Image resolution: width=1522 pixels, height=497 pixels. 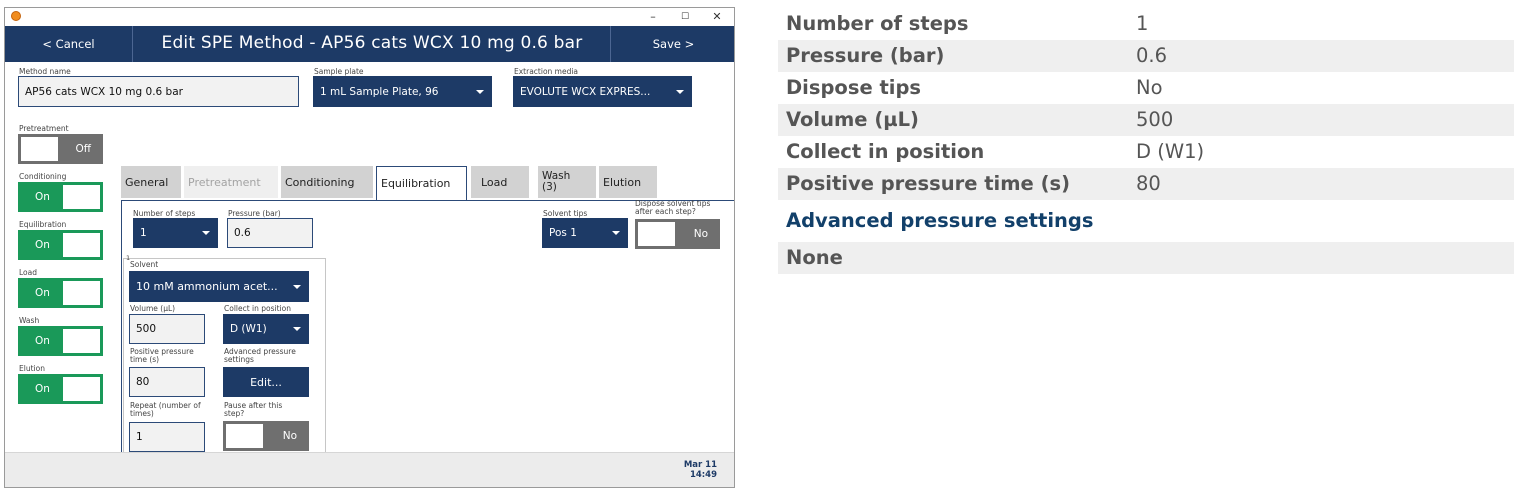 What do you see at coordinates (167, 437) in the screenshot?
I see `repeat-input: 1` at bounding box center [167, 437].